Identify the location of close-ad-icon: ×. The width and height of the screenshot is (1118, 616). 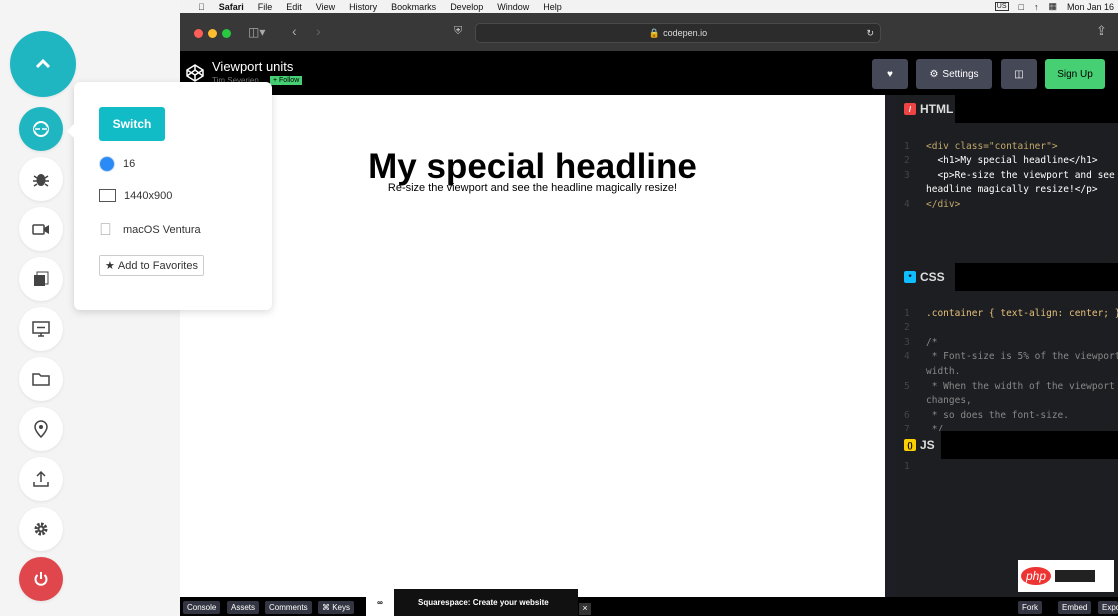
(585, 609).